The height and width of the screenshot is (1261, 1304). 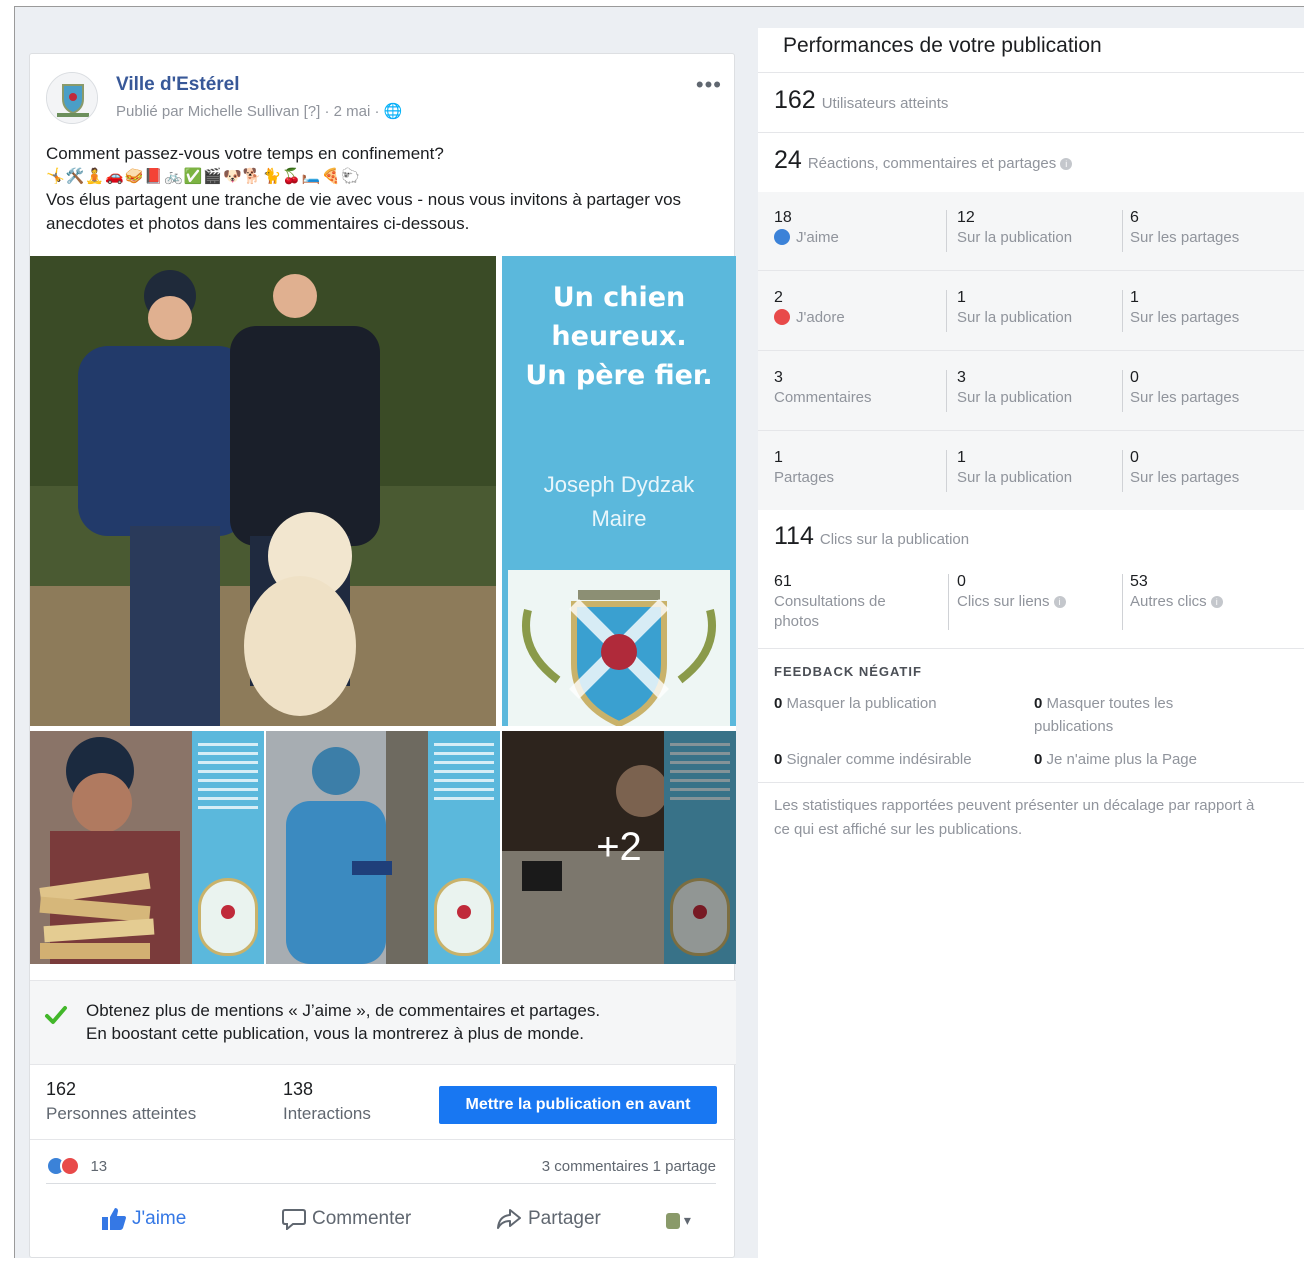 I want to click on photo-books-image, so click(x=111, y=847).